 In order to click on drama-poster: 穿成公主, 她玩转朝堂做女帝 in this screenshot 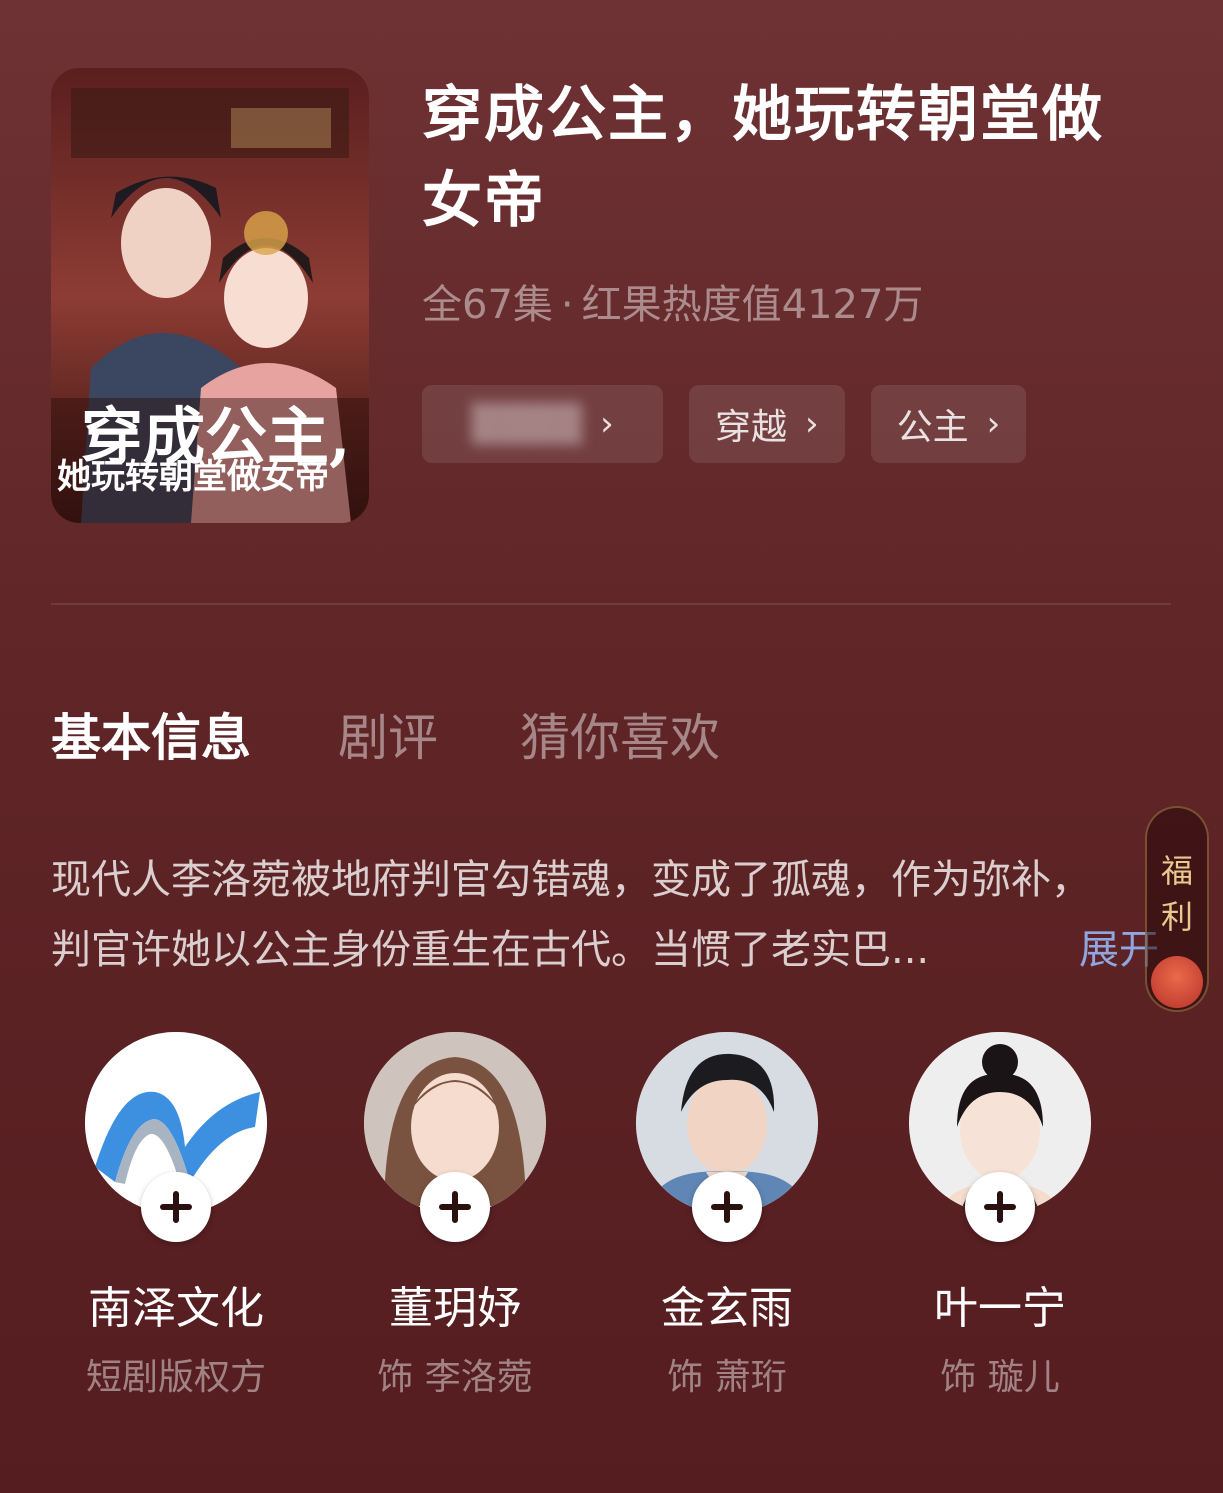, I will do `click(210, 295)`.